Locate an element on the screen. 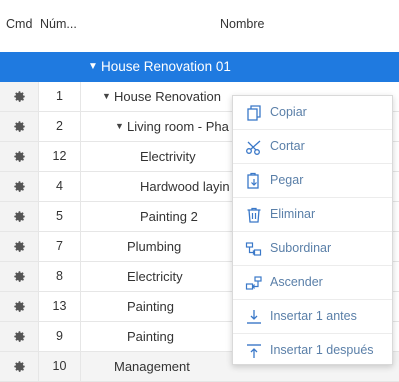 This screenshot has width=399, height=382. menu-item-label: Eliminar is located at coordinates (293, 214).